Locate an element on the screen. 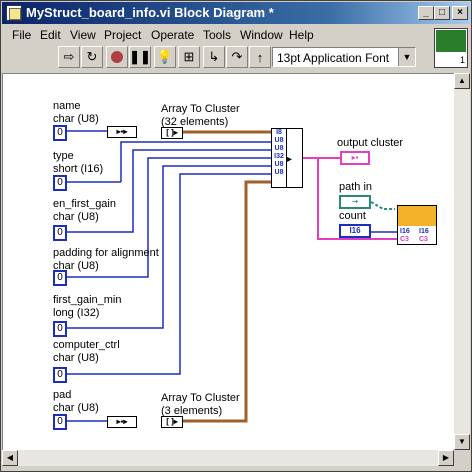 The width and height of the screenshot is (472, 472). menu-tools: Tools is located at coordinates (217, 35).